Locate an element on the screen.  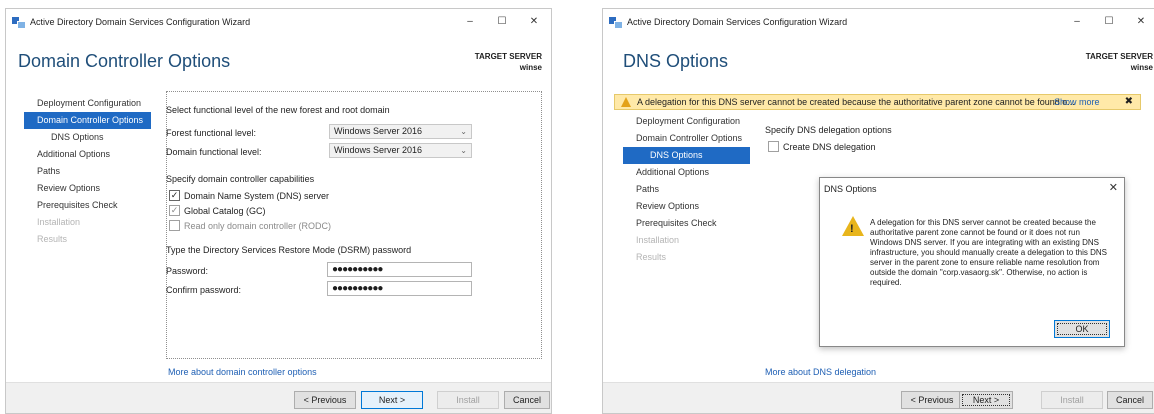
dismiss-warning-icon: ✖ is located at coordinates (1129, 101).